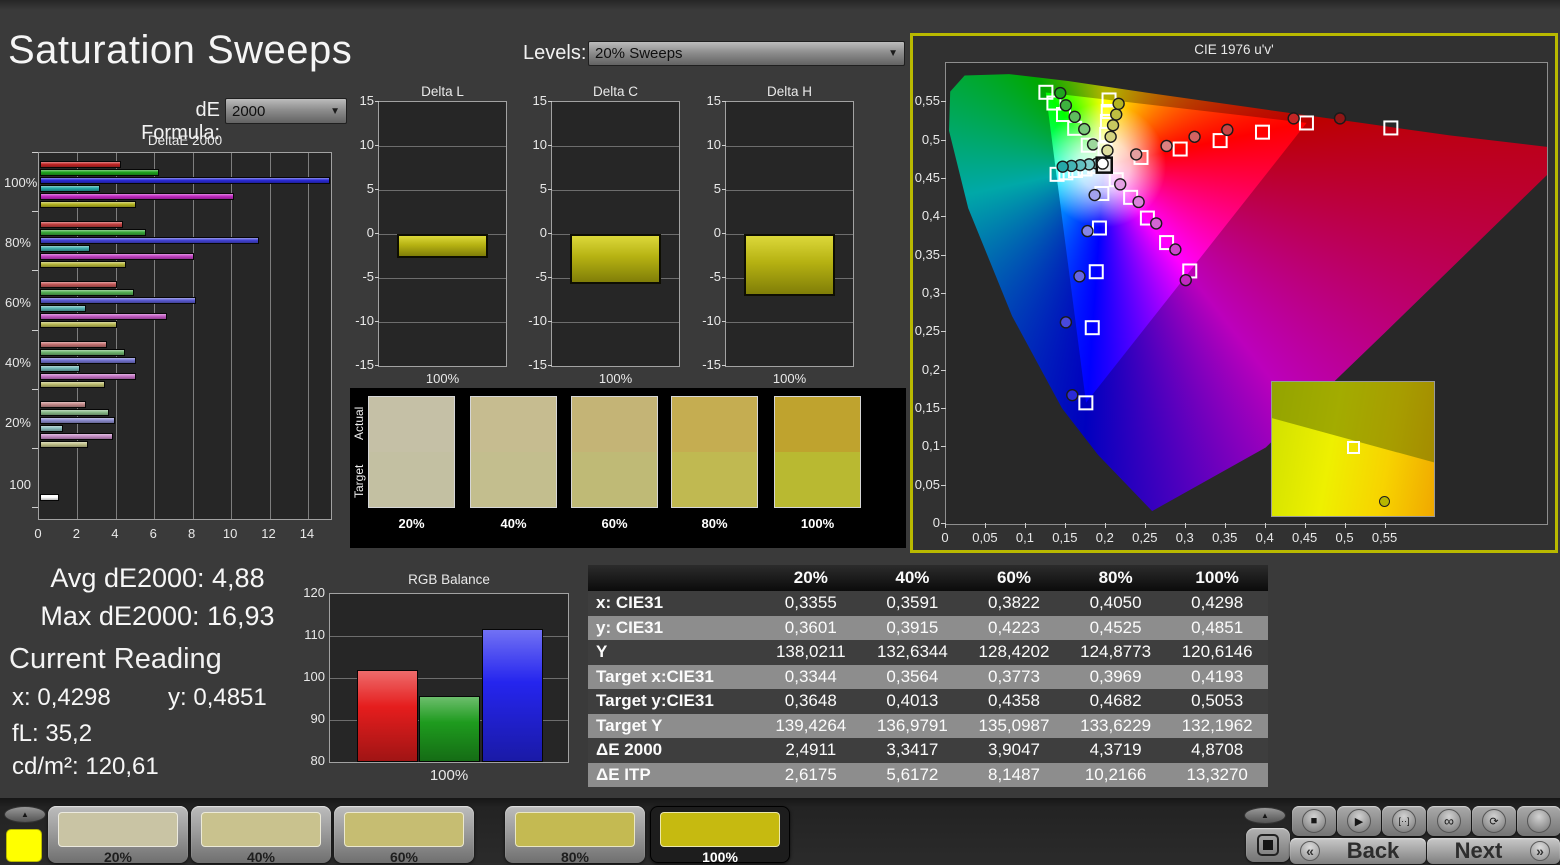 The image size is (1560, 865). I want to click on group-label: 60%, so click(17, 302).